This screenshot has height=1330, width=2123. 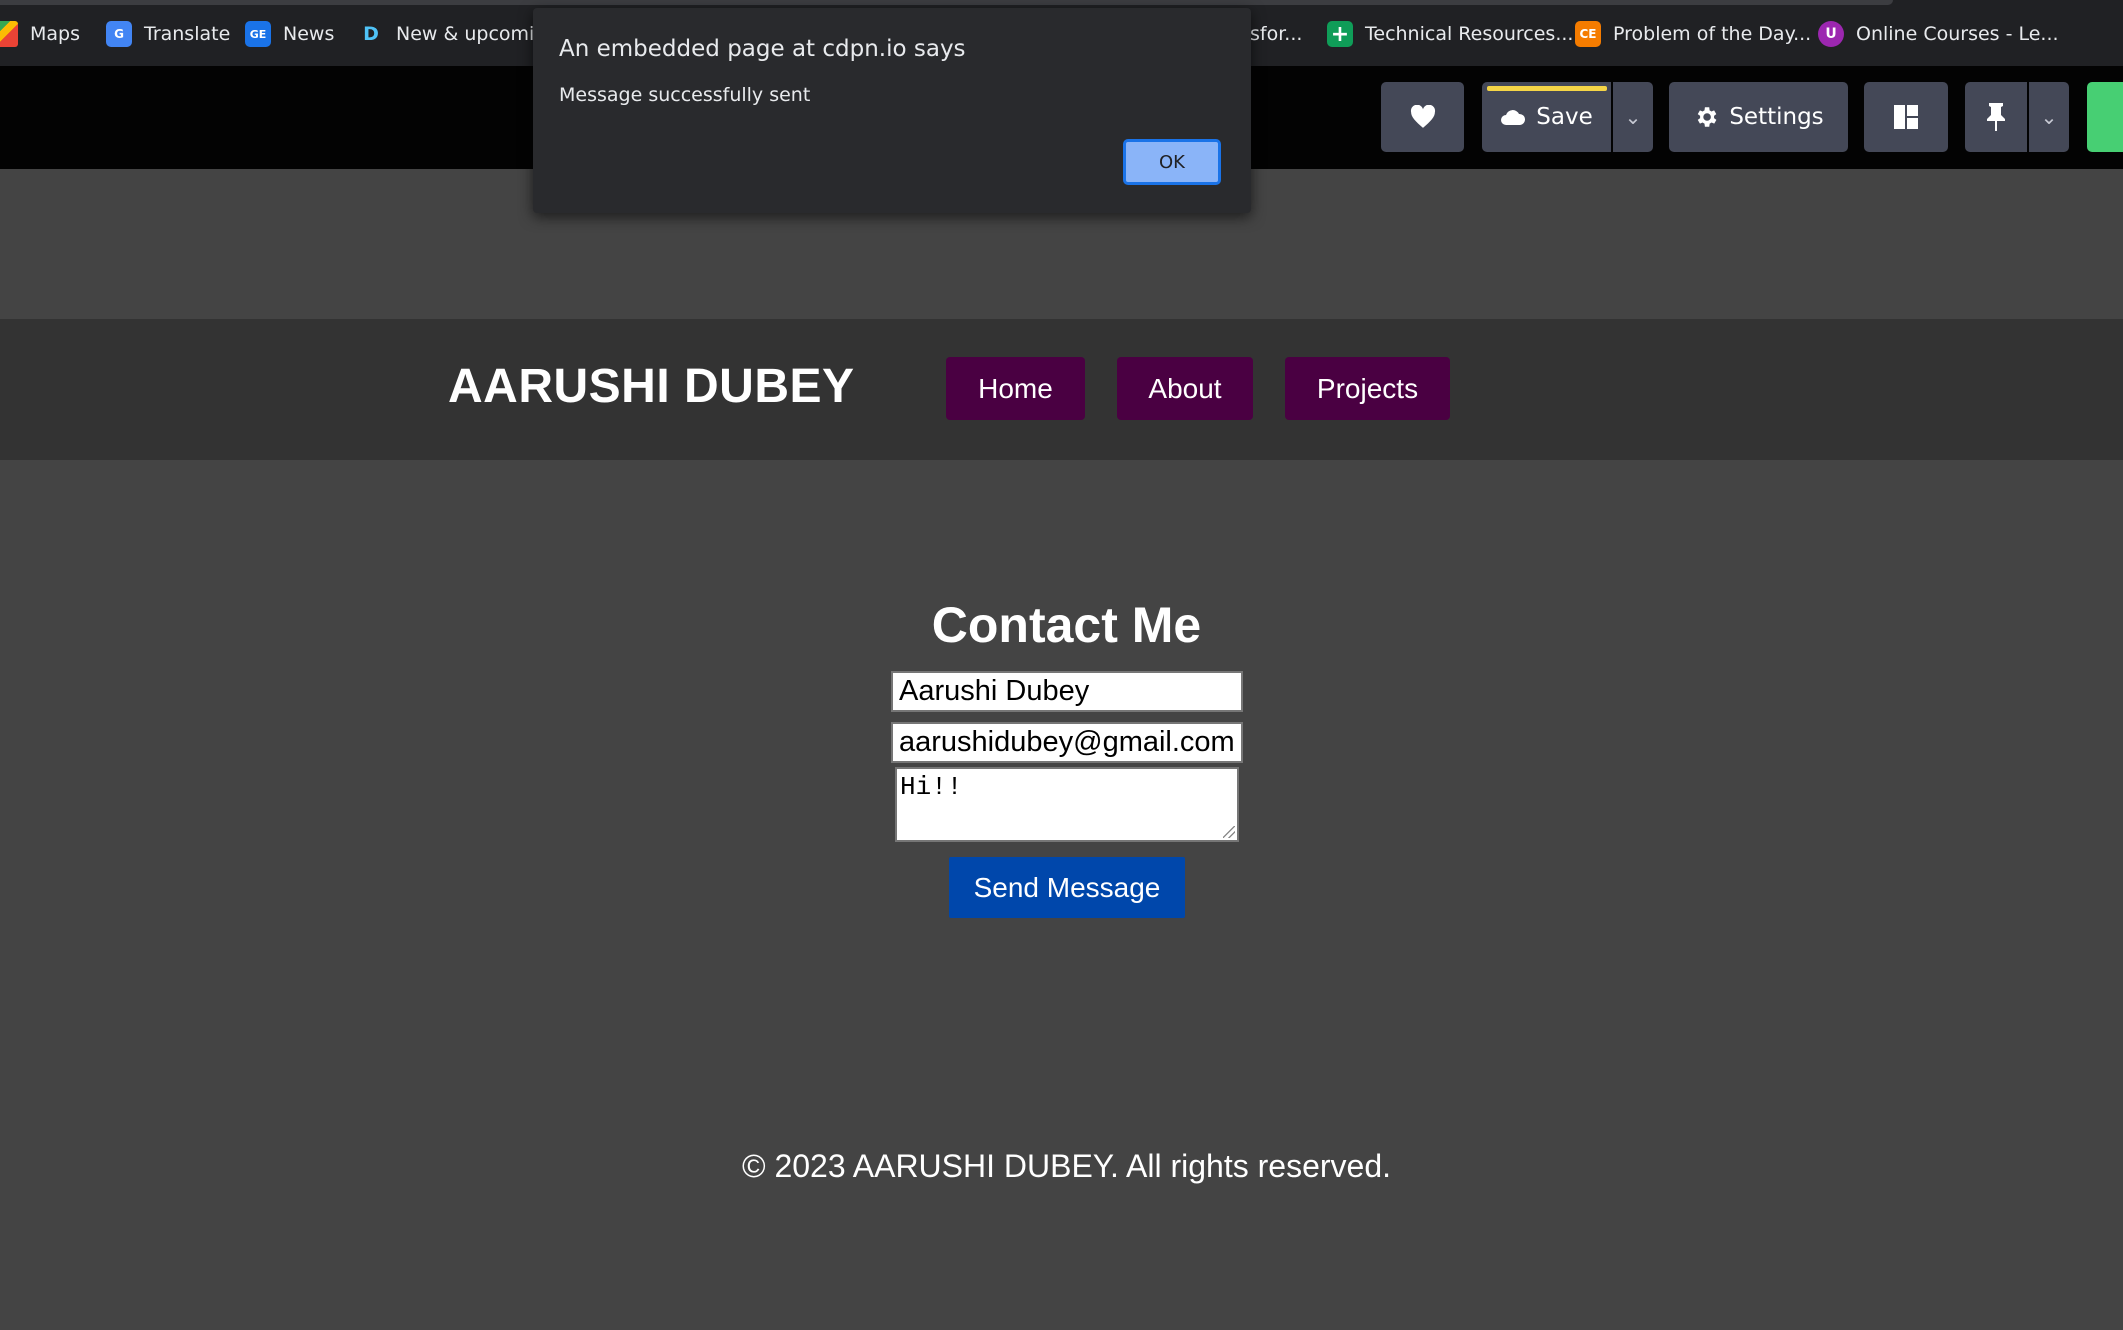 I want to click on translate-icon: G, so click(x=119, y=34).